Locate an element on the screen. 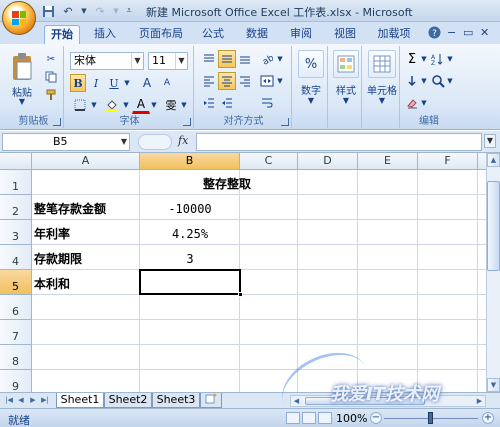 This screenshot has width=500, height=427. column-header-a: A is located at coordinates (86, 161).